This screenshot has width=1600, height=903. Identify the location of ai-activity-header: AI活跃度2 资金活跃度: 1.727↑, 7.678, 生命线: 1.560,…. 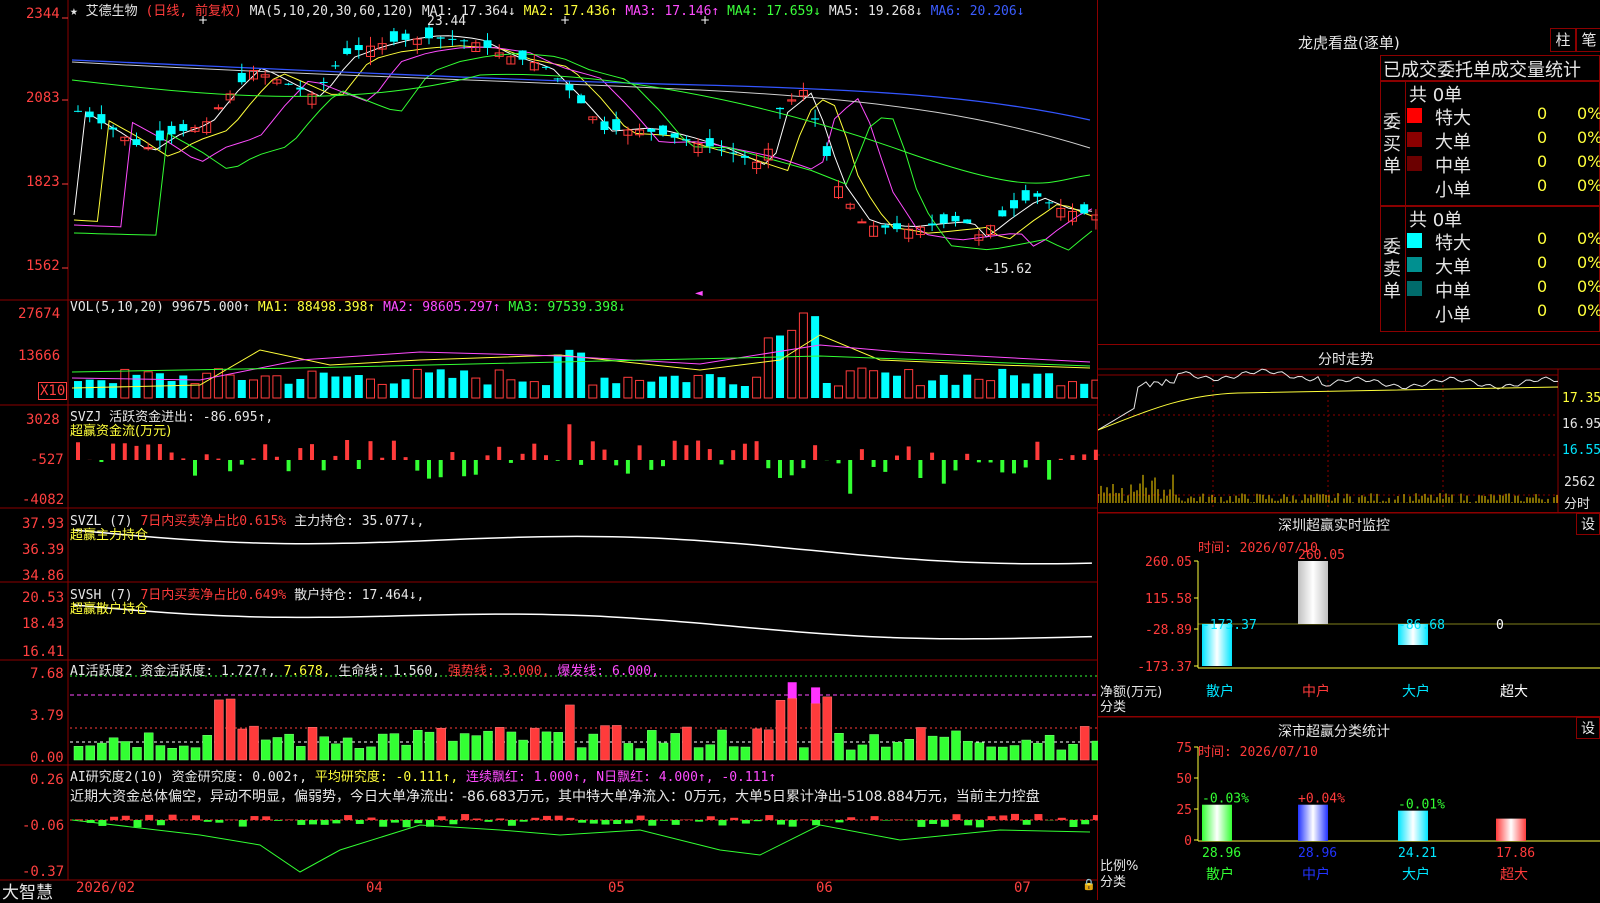
(364, 669).